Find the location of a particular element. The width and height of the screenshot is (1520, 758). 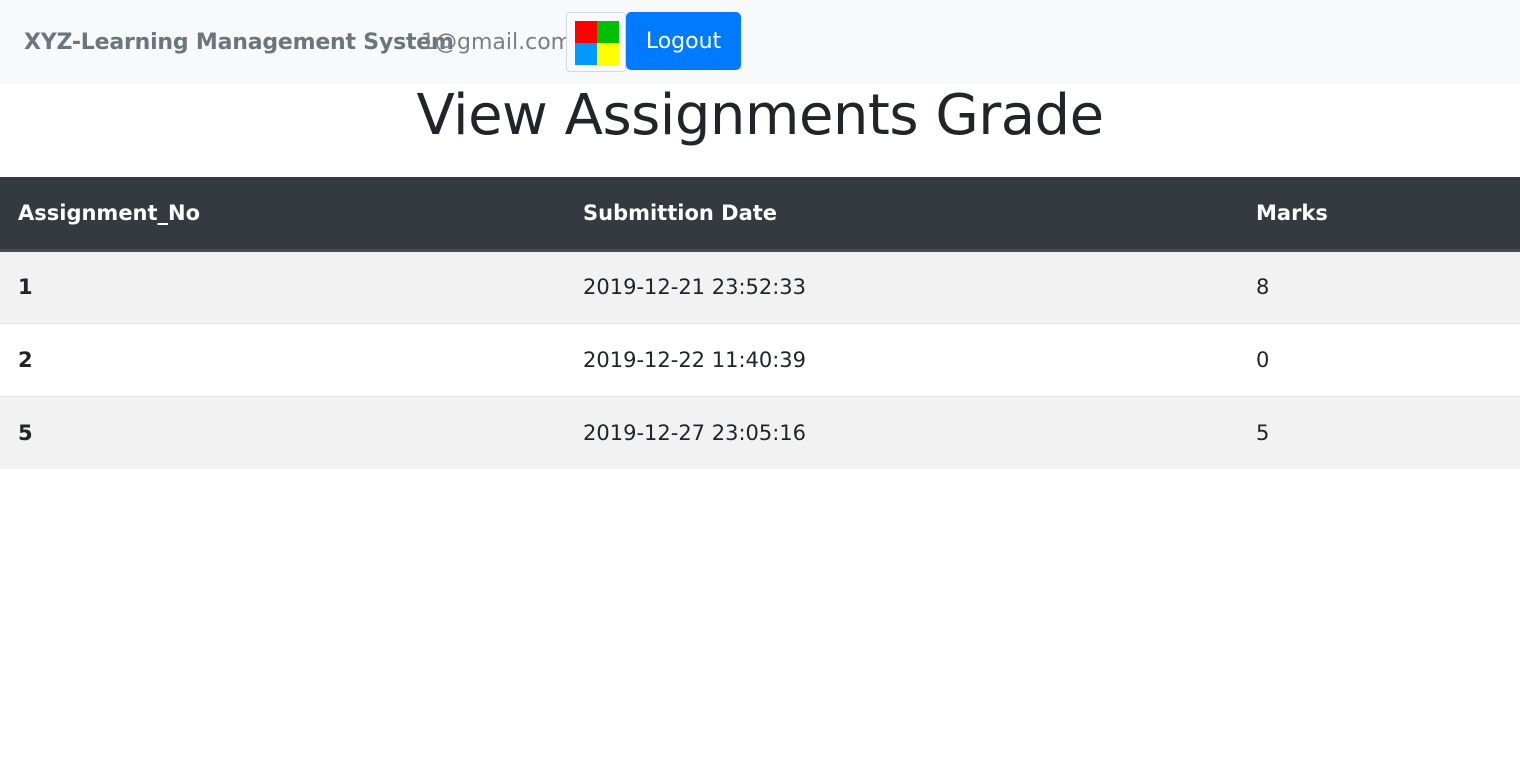

page-title: View Assignments Grade is located at coordinates (760, 115).